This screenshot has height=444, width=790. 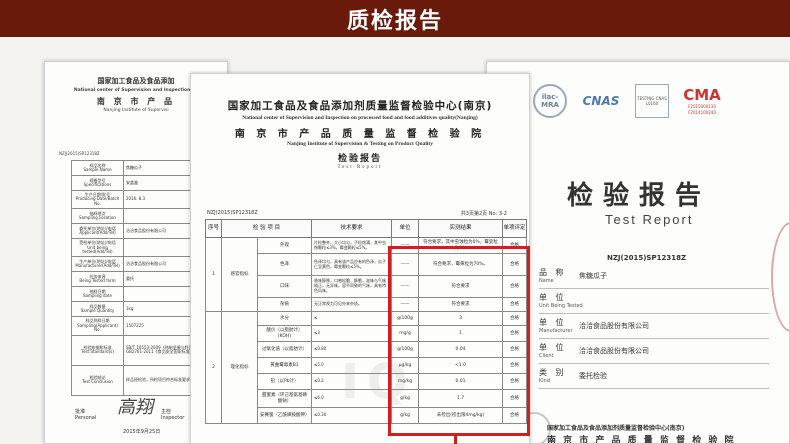 I want to click on test-item: 安赛蜜（乙酰磺胺酸钾）, so click(x=284, y=415).